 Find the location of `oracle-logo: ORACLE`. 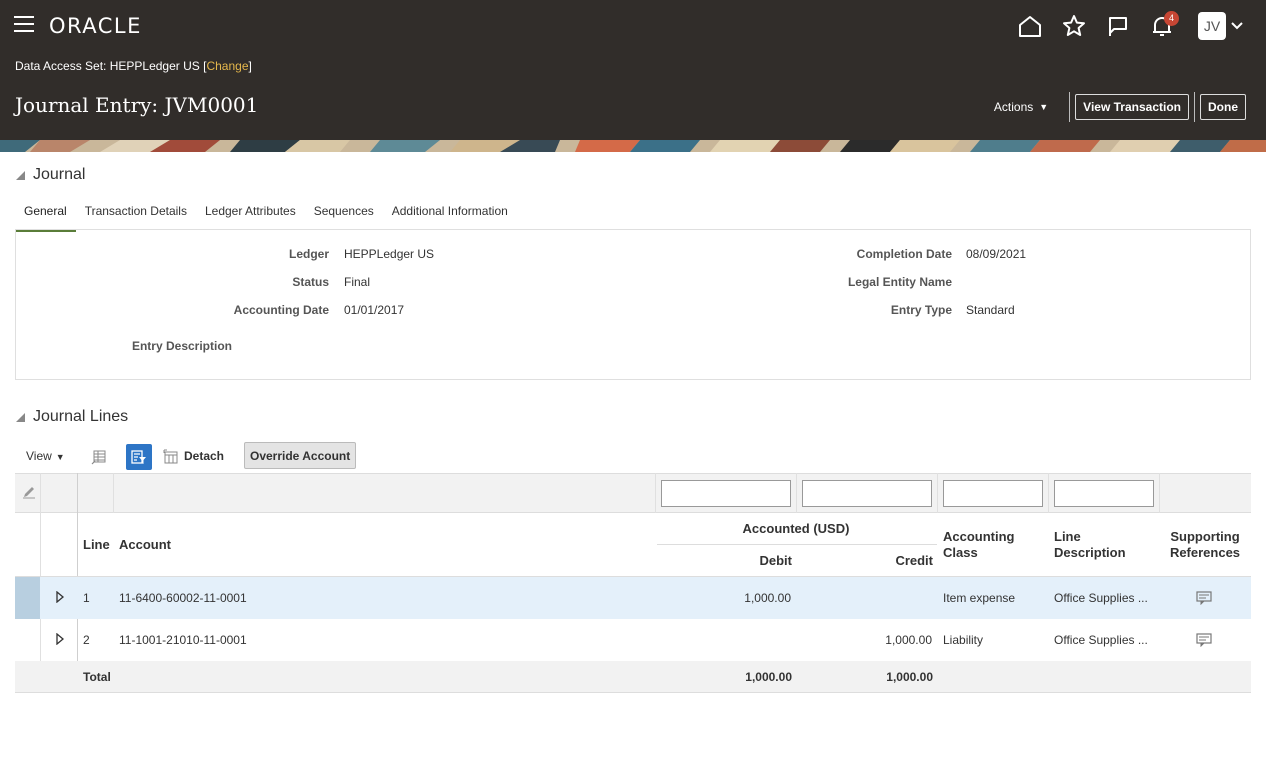

oracle-logo: ORACLE is located at coordinates (95, 26).